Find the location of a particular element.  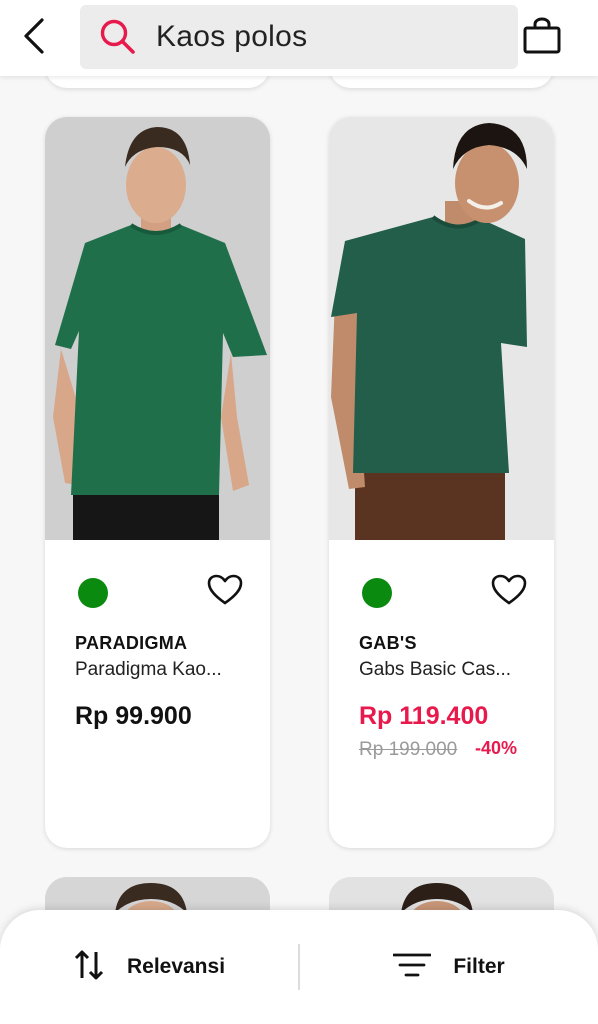

shopping-bag-button is located at coordinates (542, 38).